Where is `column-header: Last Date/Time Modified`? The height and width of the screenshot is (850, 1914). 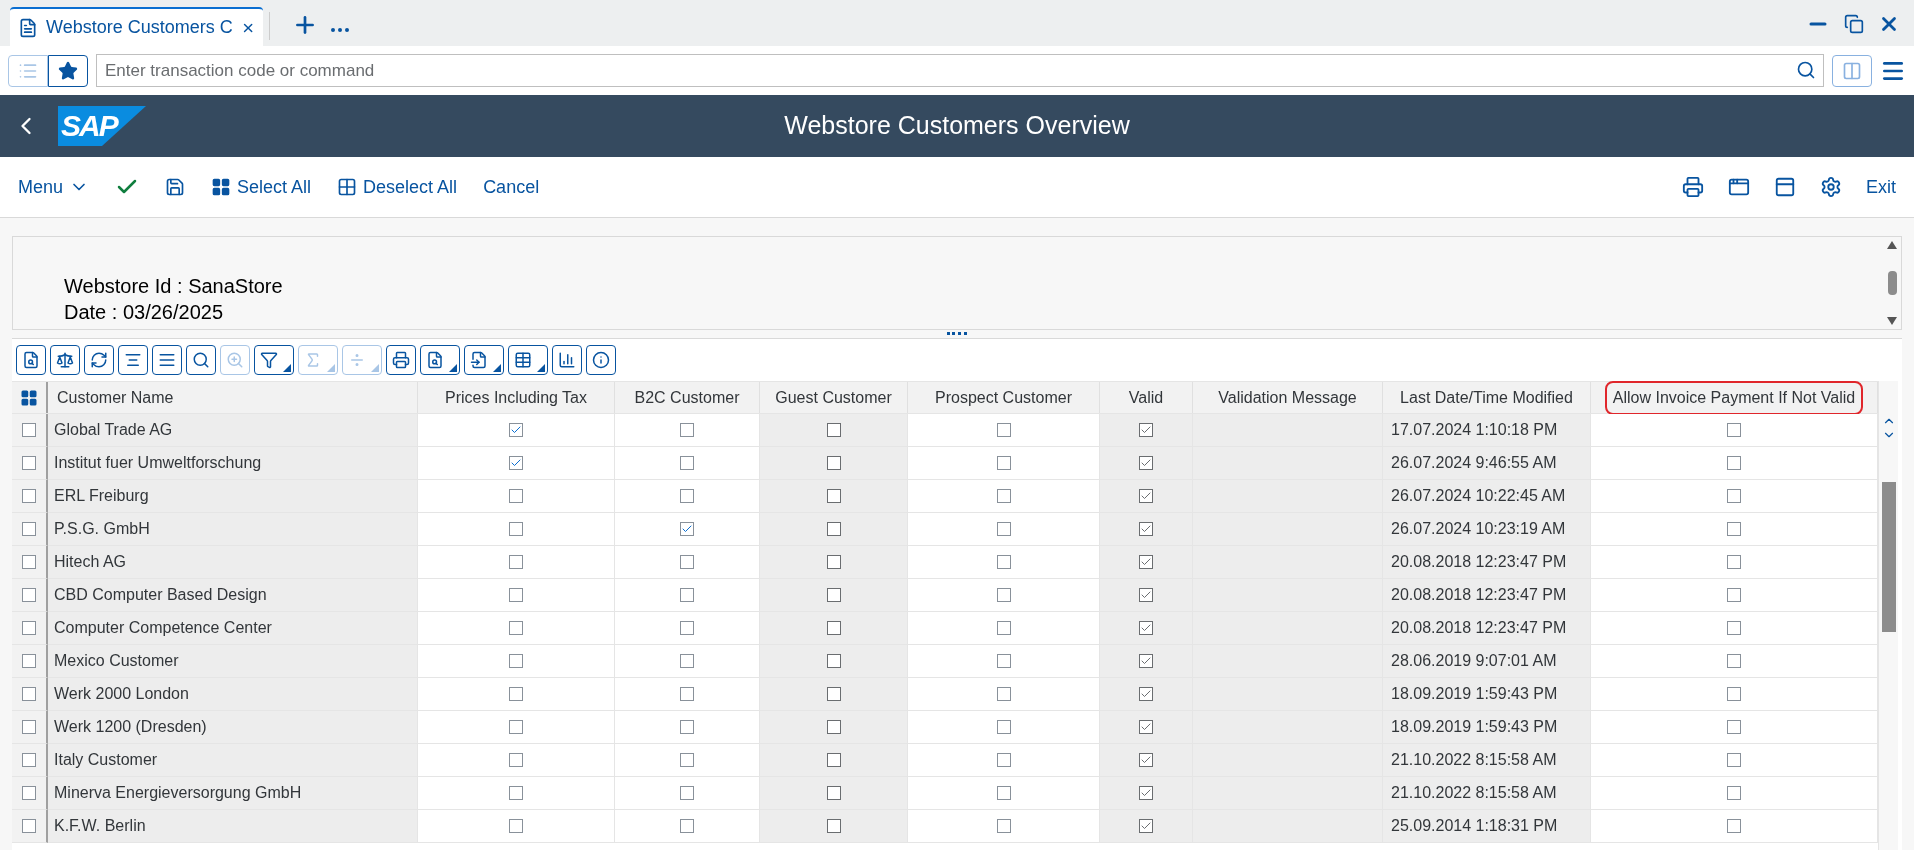
column-header: Last Date/Time Modified is located at coordinates (1486, 397).